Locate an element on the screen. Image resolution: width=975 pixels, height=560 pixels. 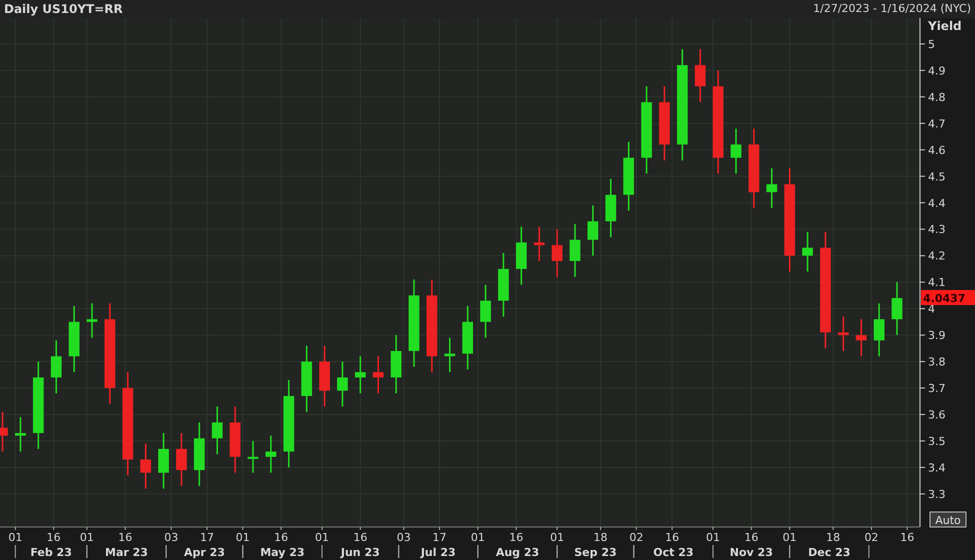
month-label: Nov 23 is located at coordinates (751, 552).